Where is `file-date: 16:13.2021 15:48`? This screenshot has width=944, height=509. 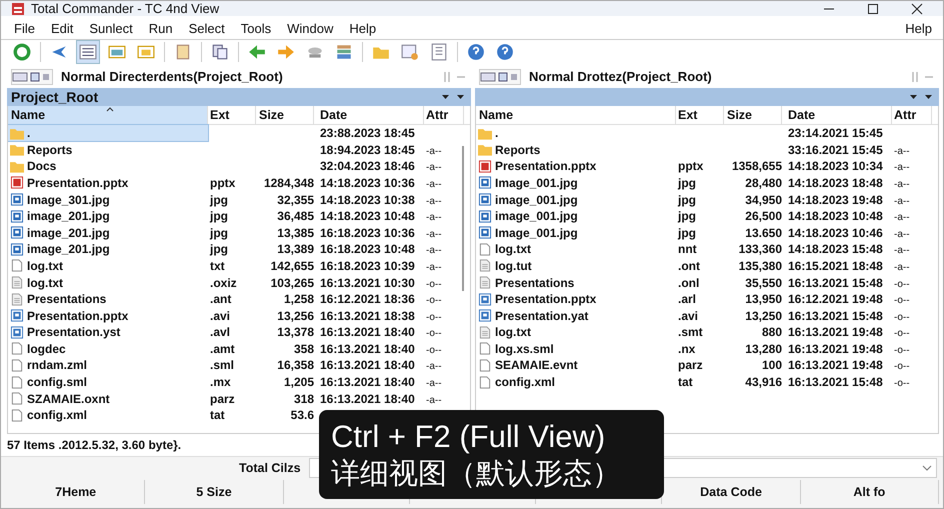 file-date: 16:13.2021 15:48 is located at coordinates (835, 315).